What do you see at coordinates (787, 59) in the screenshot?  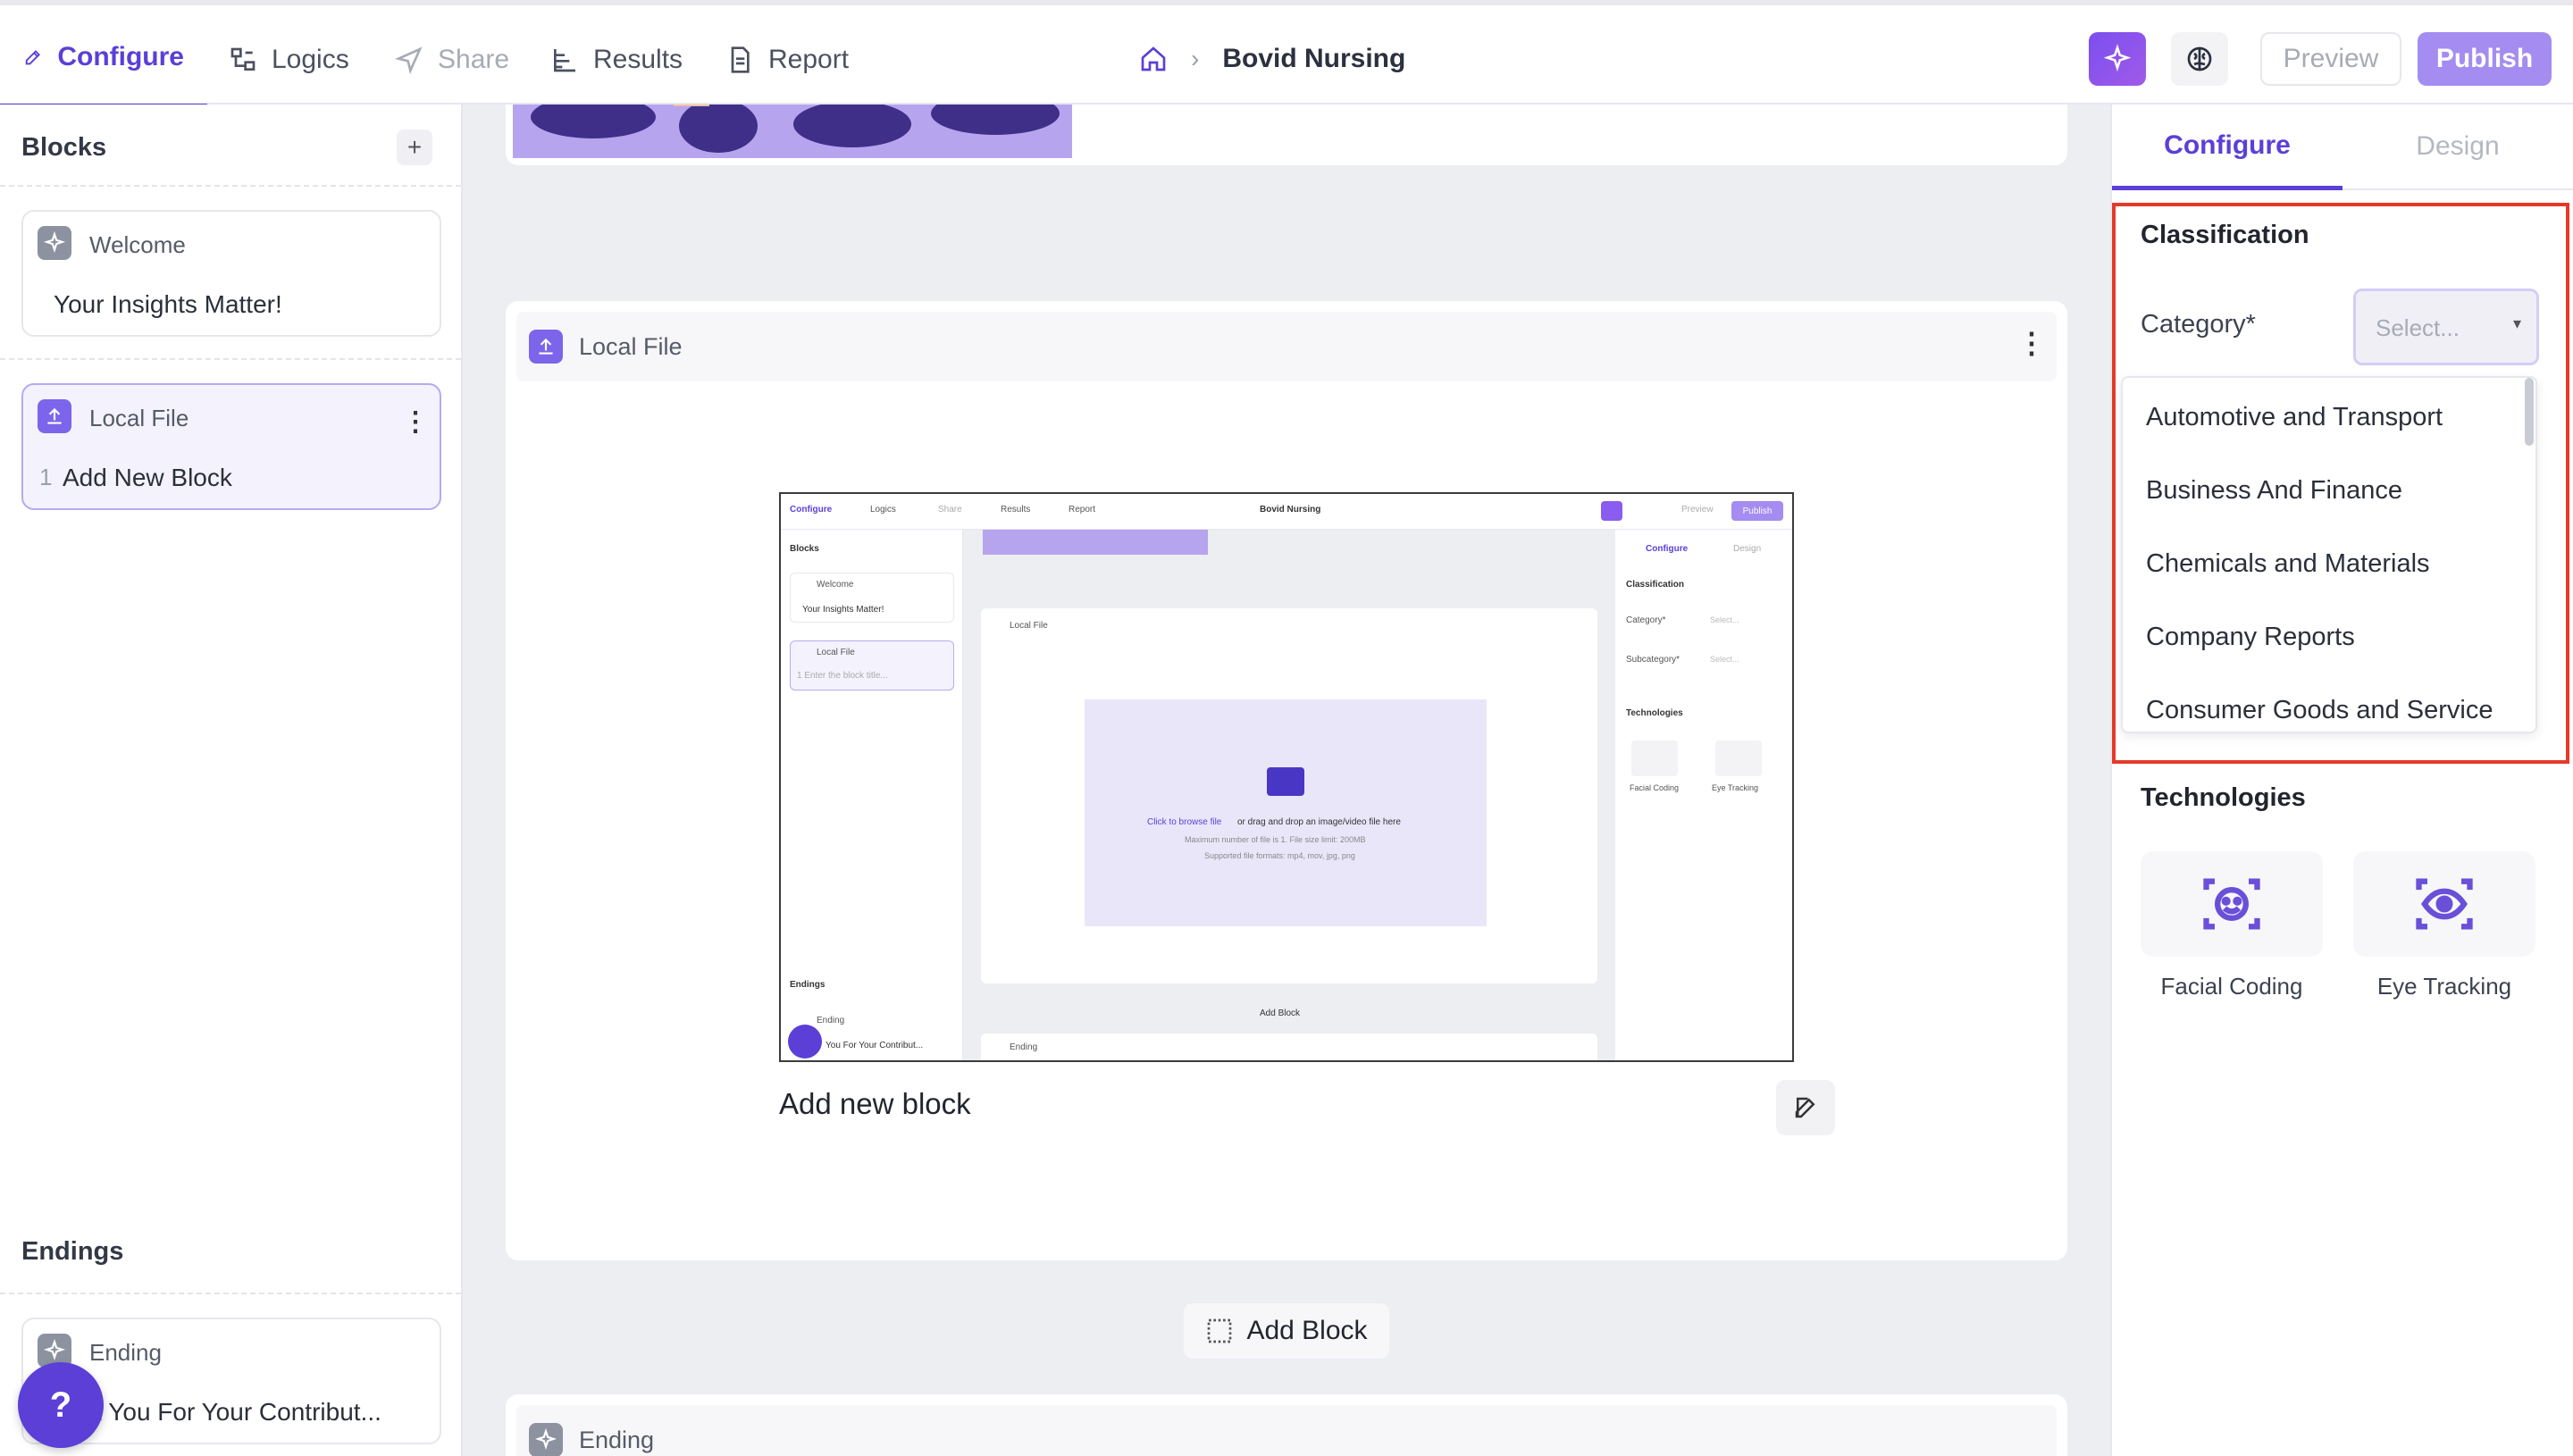 I see `tab-report: Report` at bounding box center [787, 59].